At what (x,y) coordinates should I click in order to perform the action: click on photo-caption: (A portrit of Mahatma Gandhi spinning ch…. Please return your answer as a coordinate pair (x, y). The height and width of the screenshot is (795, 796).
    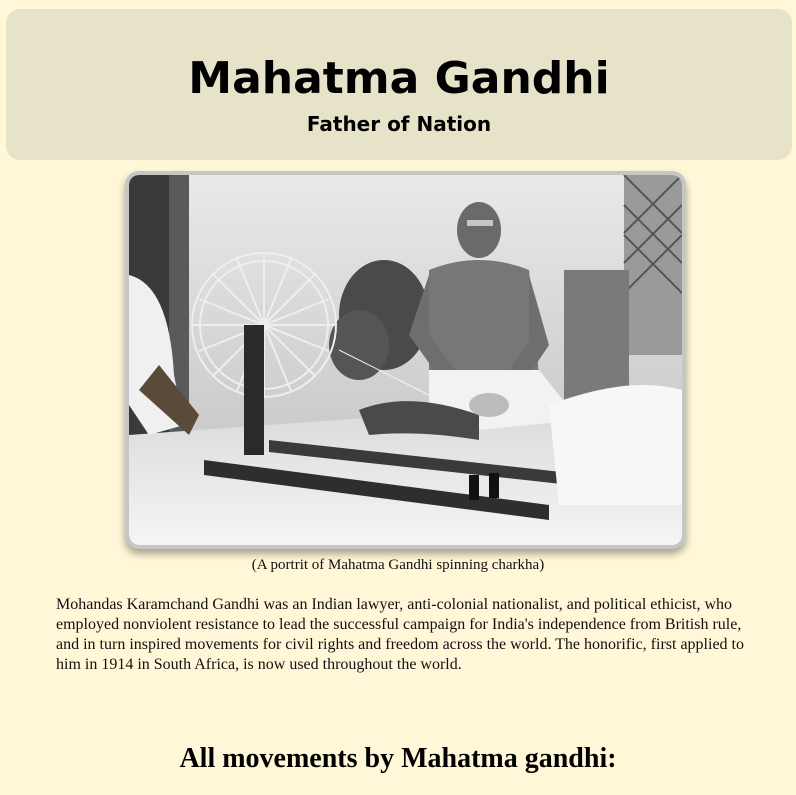
    Looking at the image, I should click on (398, 565).